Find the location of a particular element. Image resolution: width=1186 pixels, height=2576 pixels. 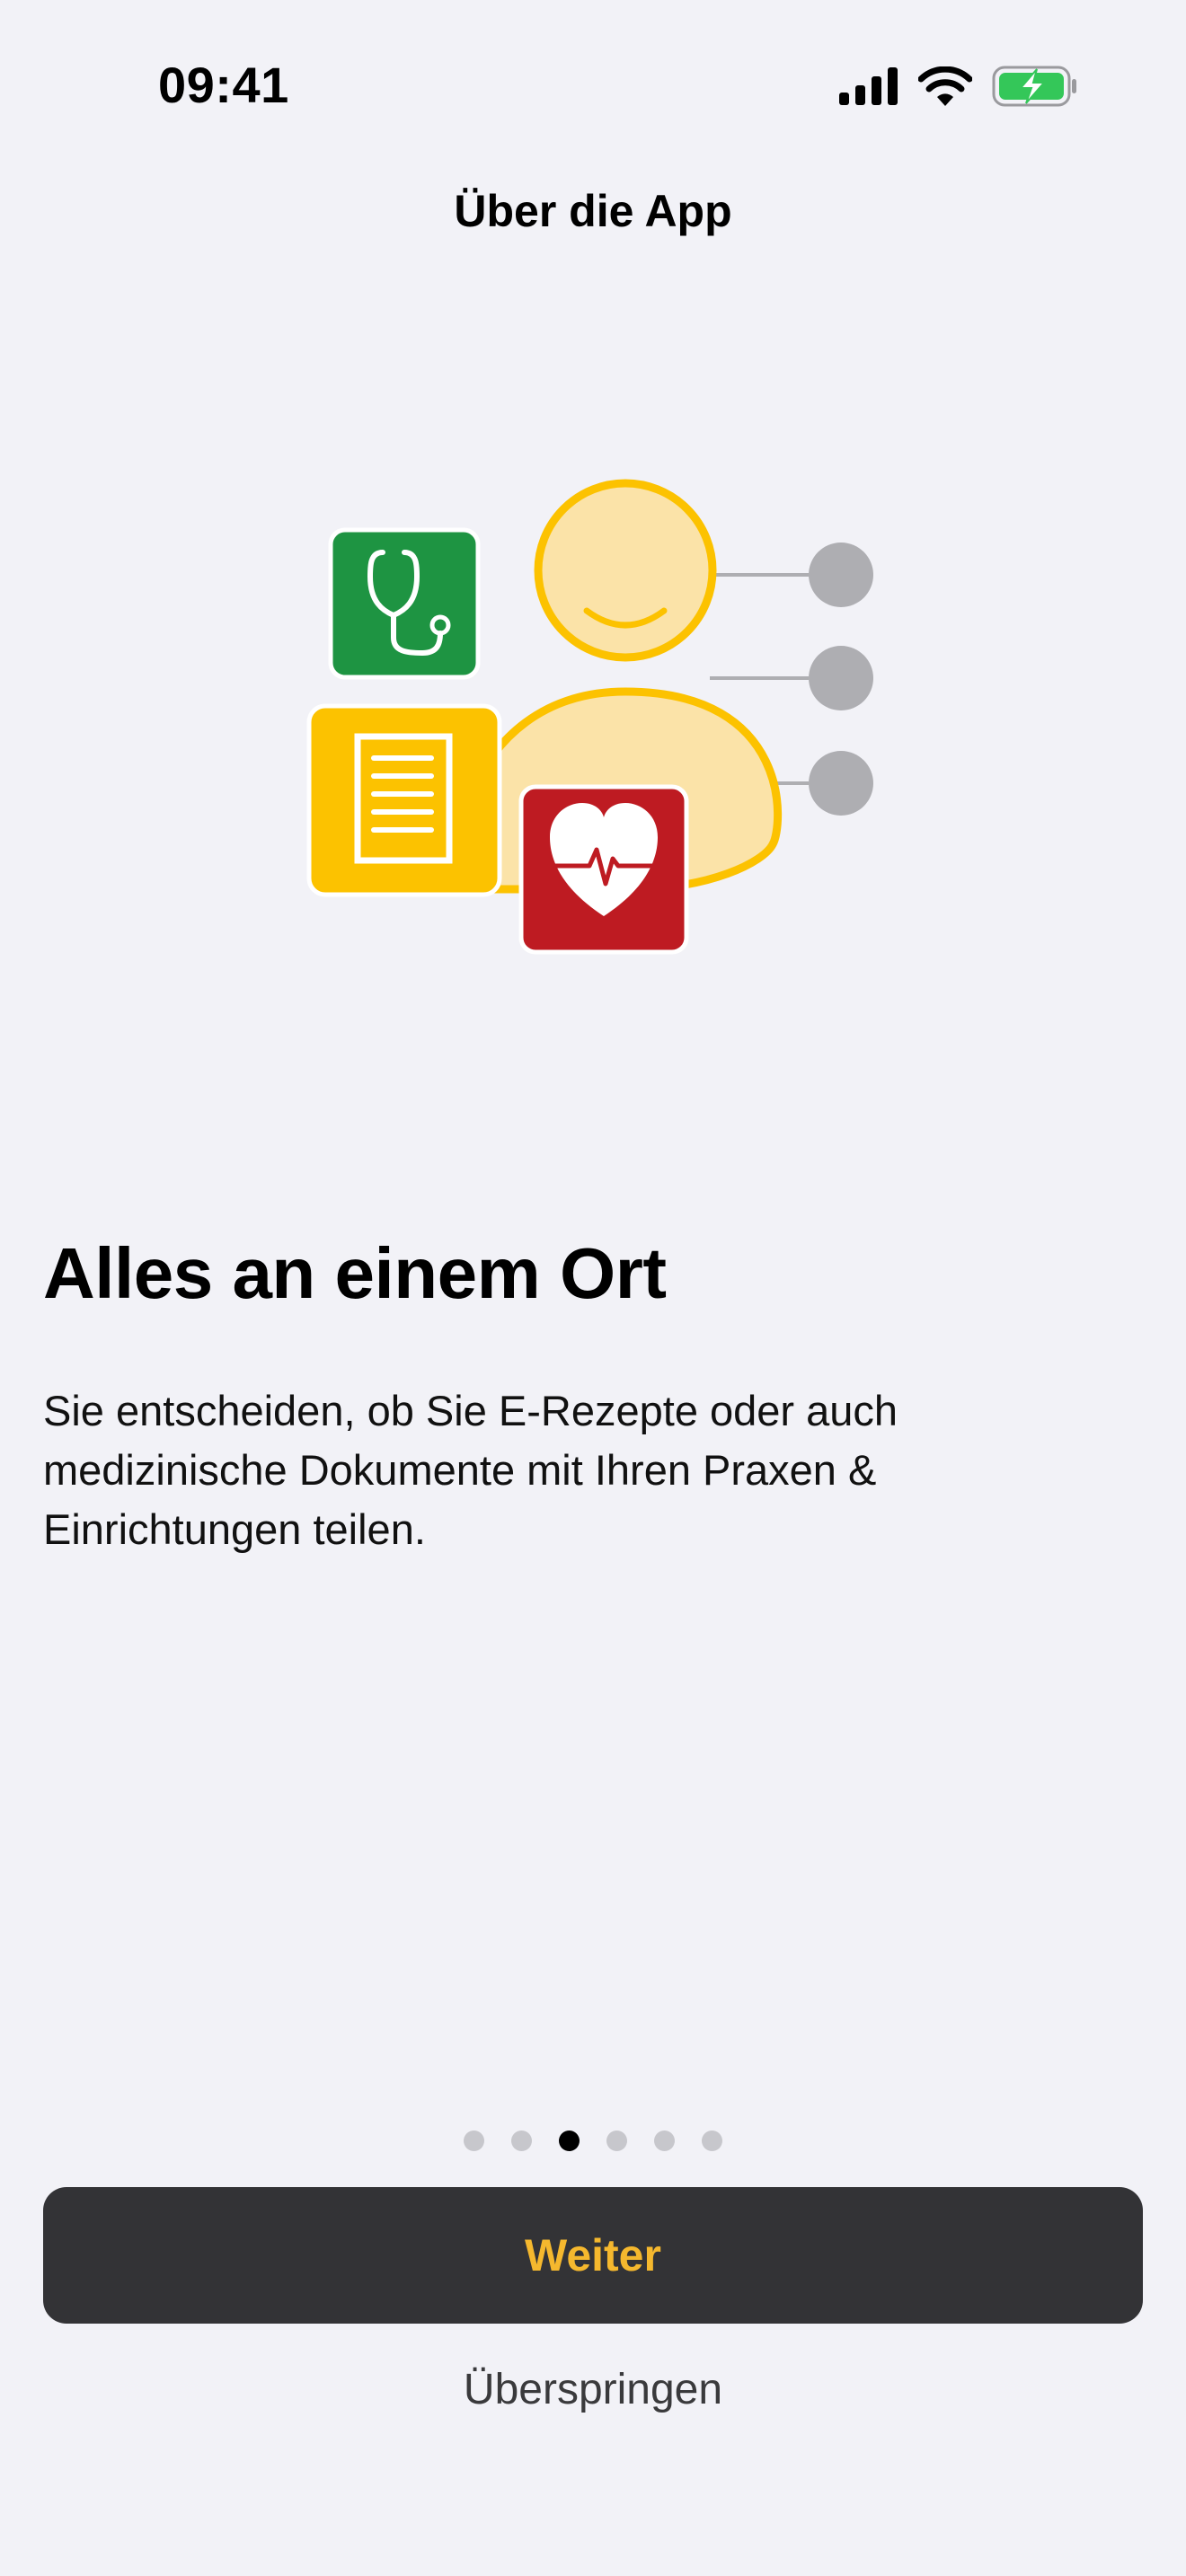

document-icon is located at coordinates (404, 800).